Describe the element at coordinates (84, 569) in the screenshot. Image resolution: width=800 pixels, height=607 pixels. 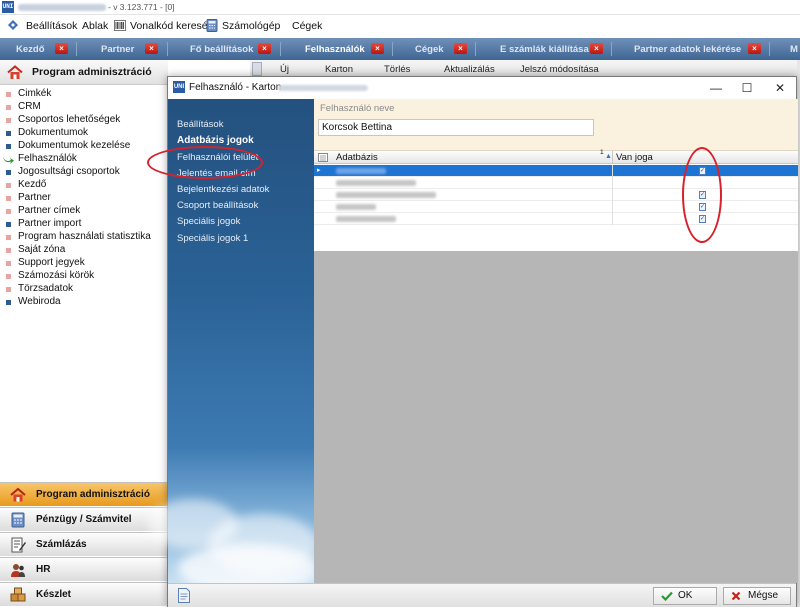
I see `module-hr: HR` at that location.